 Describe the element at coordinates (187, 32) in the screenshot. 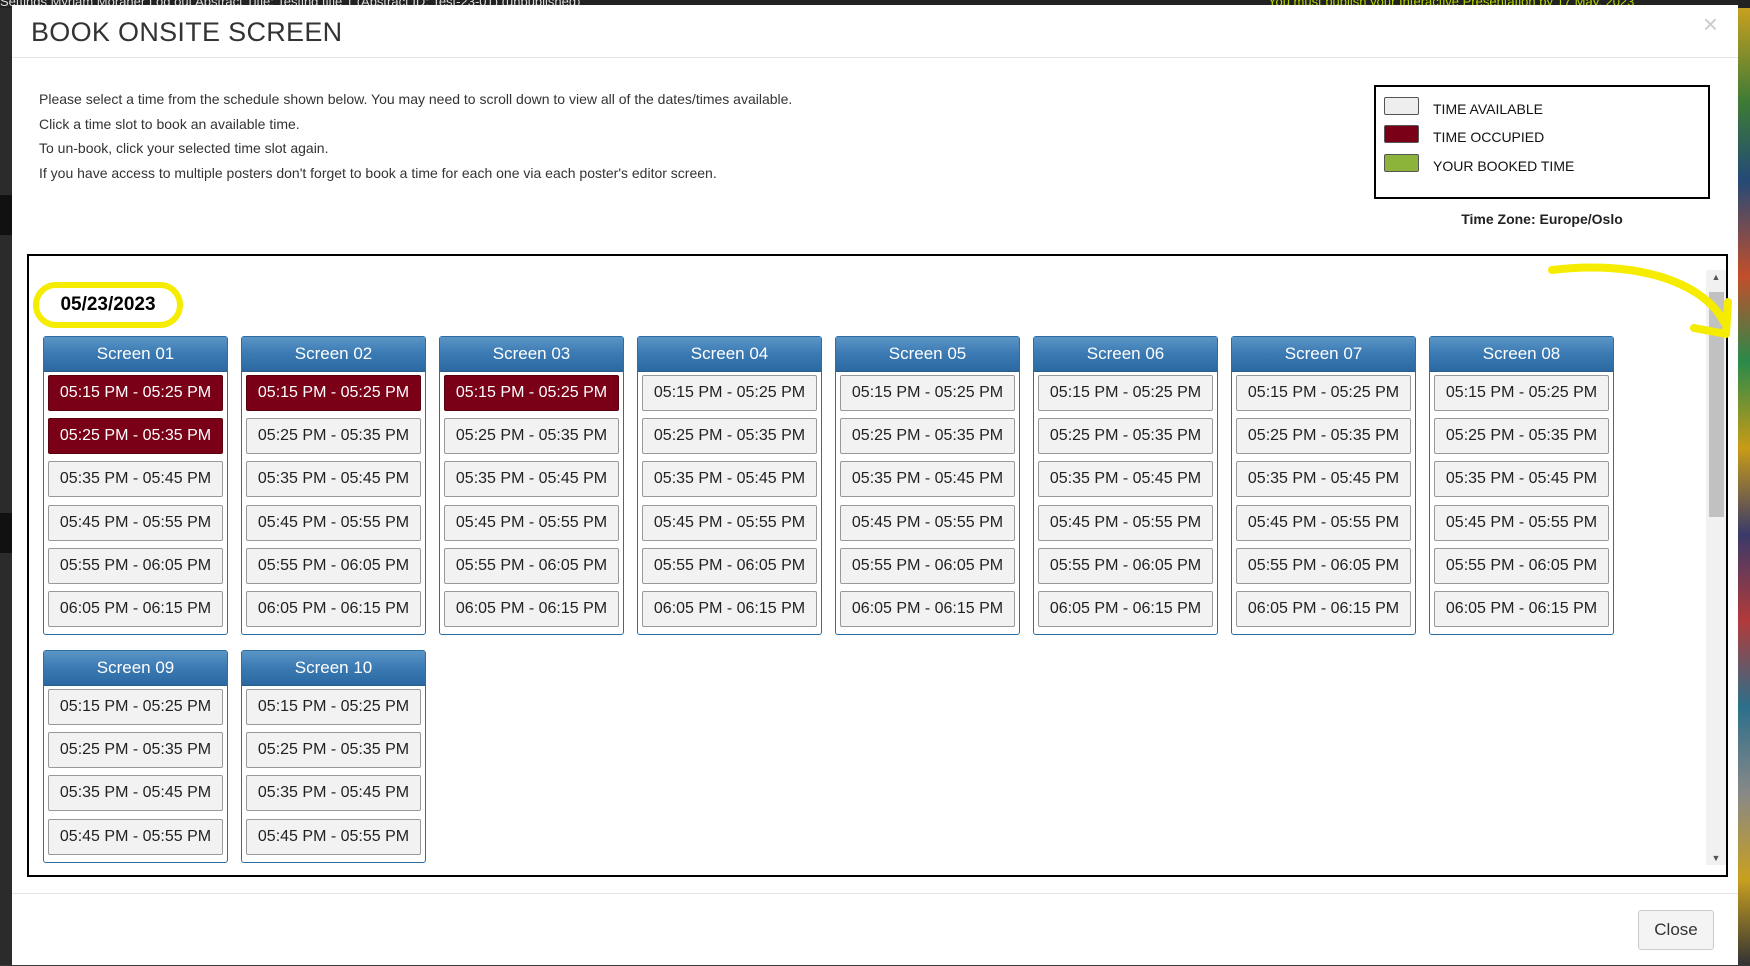

I see `modal-title: BOOK ONSITE SCREEN` at that location.